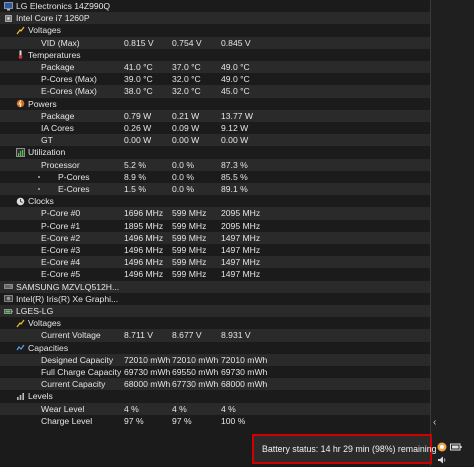 The image size is (474, 467). I want to click on sensor-row: E-Core #4 1496 MHz 599 MHz 1497 MHz, so click(215, 262).